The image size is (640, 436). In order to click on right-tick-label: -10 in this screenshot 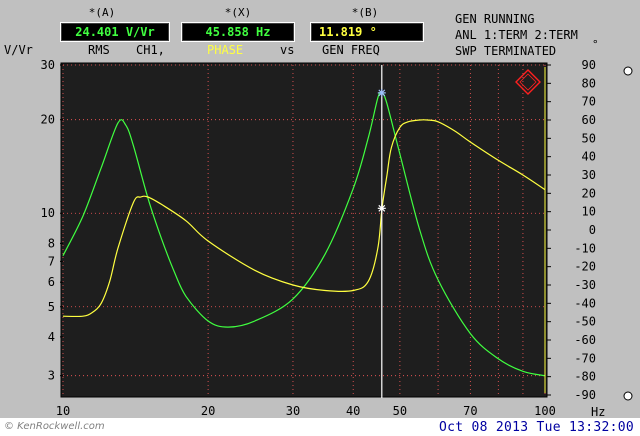, I will do `click(585, 248)`.